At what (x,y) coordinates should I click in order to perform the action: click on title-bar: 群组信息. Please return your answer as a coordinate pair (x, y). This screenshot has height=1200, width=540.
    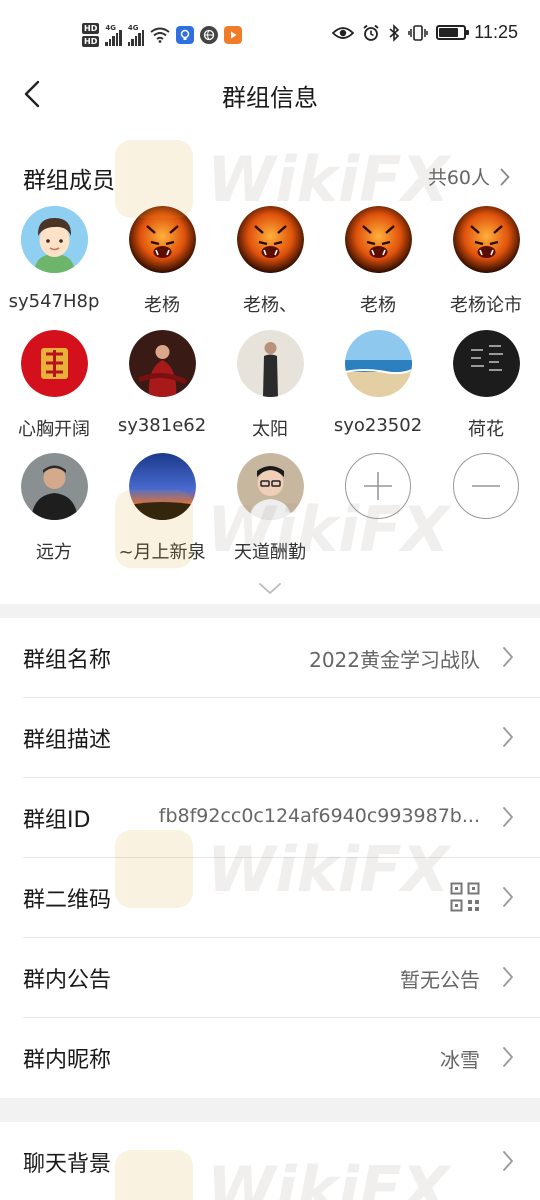
    Looking at the image, I should click on (270, 95).